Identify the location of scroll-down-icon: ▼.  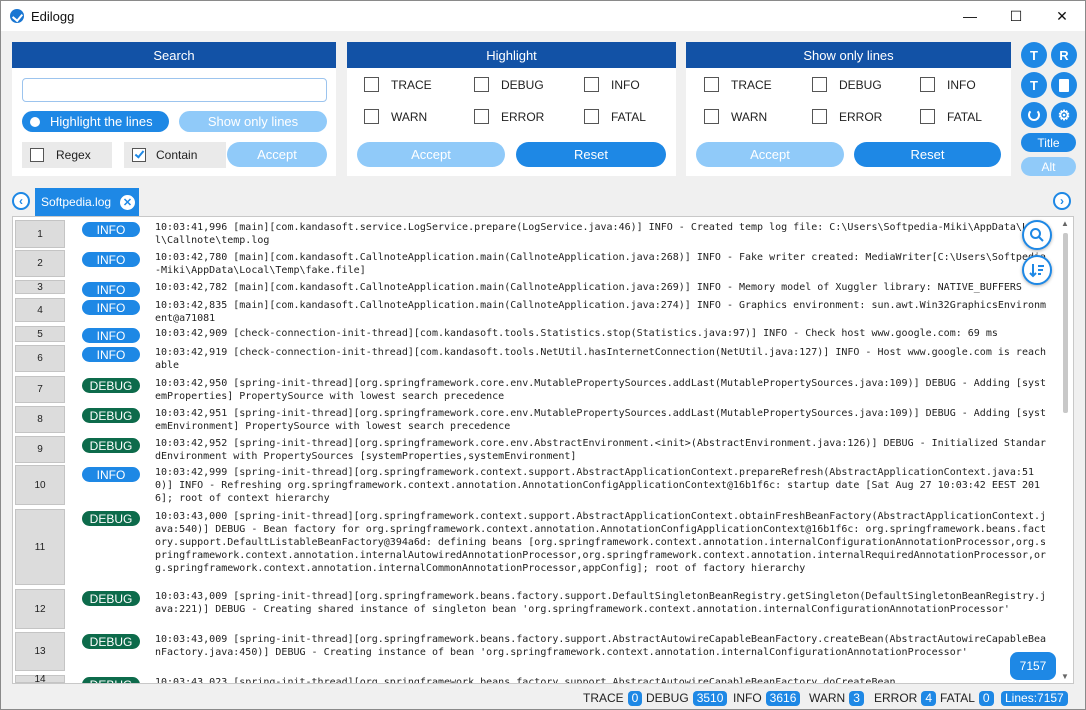
(1065, 676).